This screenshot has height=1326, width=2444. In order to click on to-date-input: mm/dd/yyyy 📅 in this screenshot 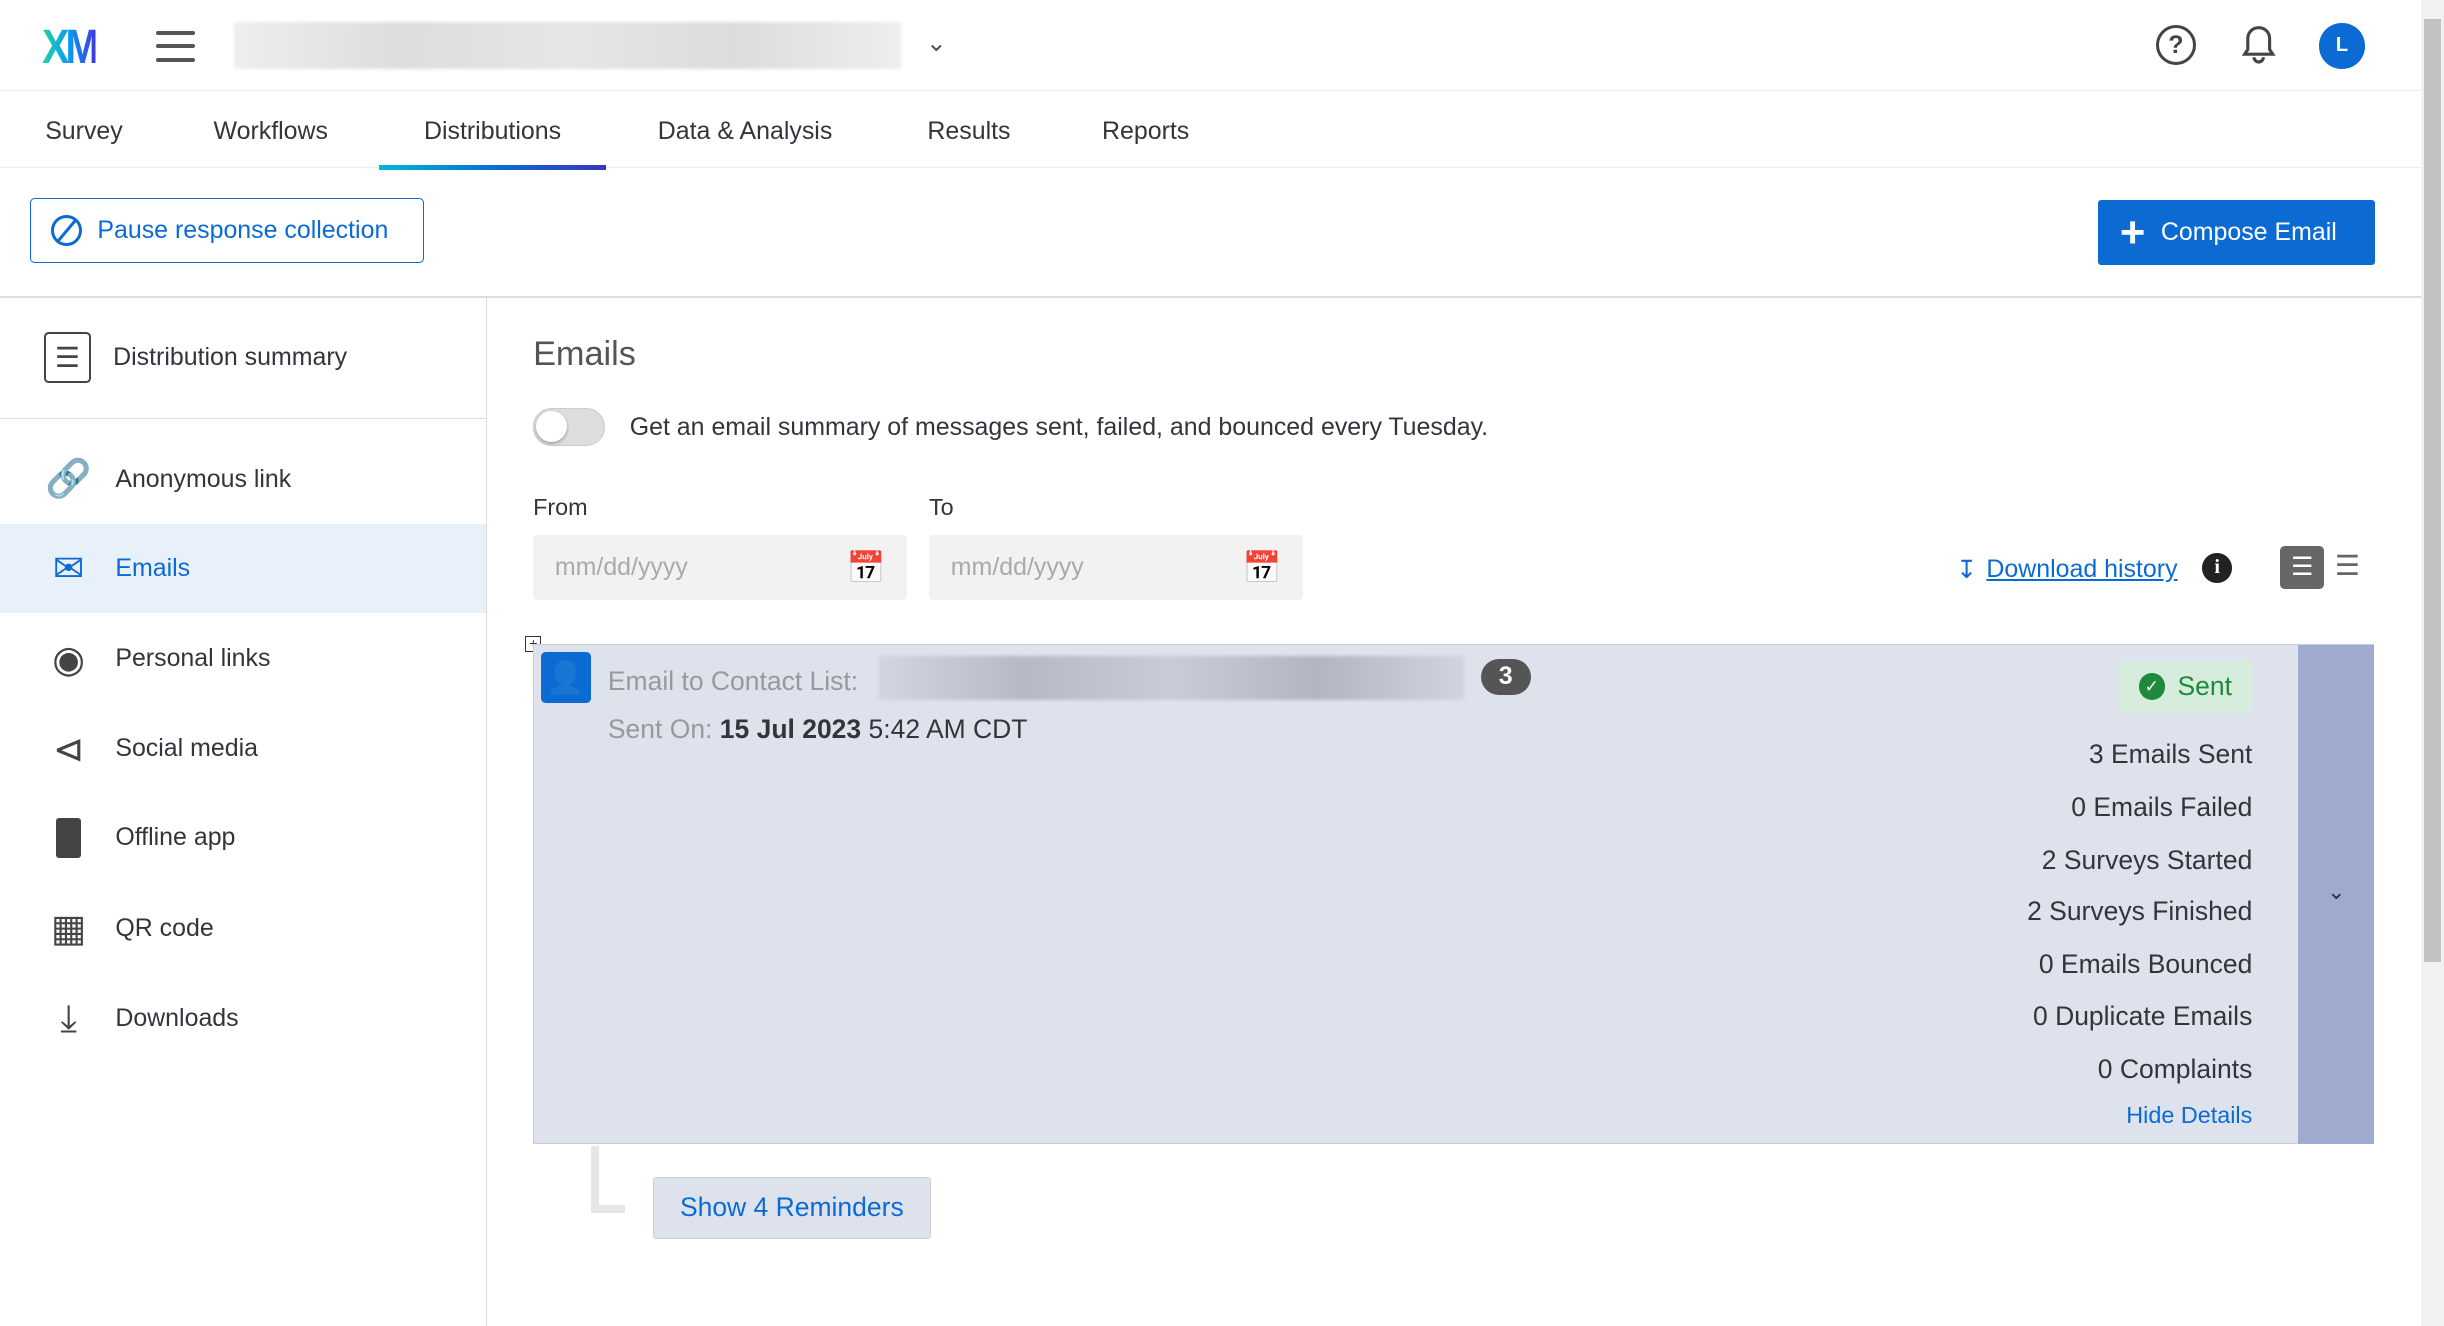, I will do `click(1116, 567)`.